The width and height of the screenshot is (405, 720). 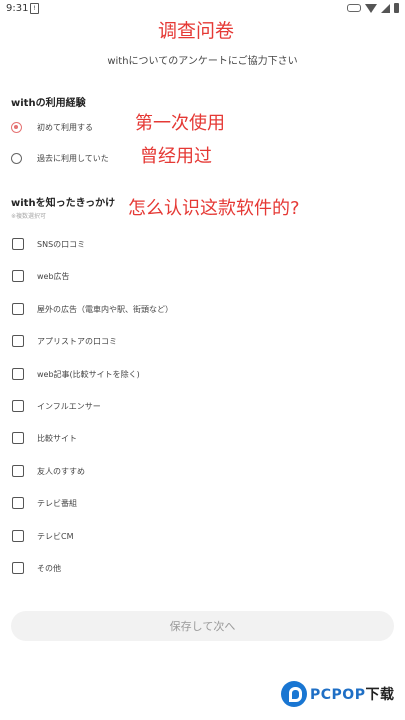 I want to click on checkbox-option-web-article: web記事(比較サイトを除く), so click(x=76, y=374).